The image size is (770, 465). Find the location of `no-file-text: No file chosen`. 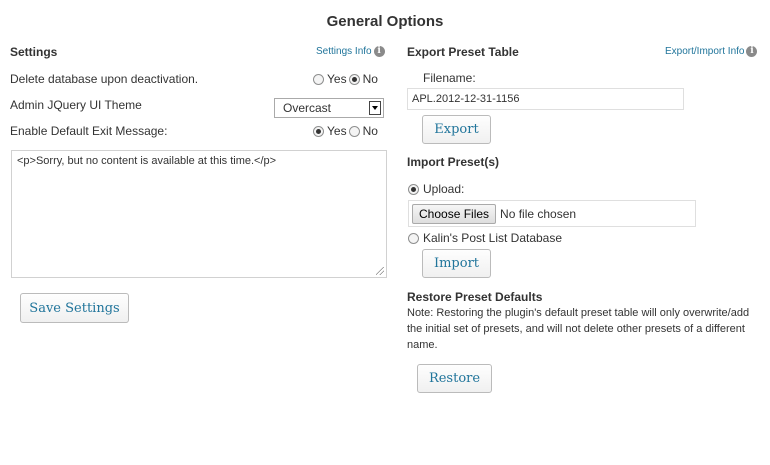

no-file-text: No file chosen is located at coordinates (538, 213).